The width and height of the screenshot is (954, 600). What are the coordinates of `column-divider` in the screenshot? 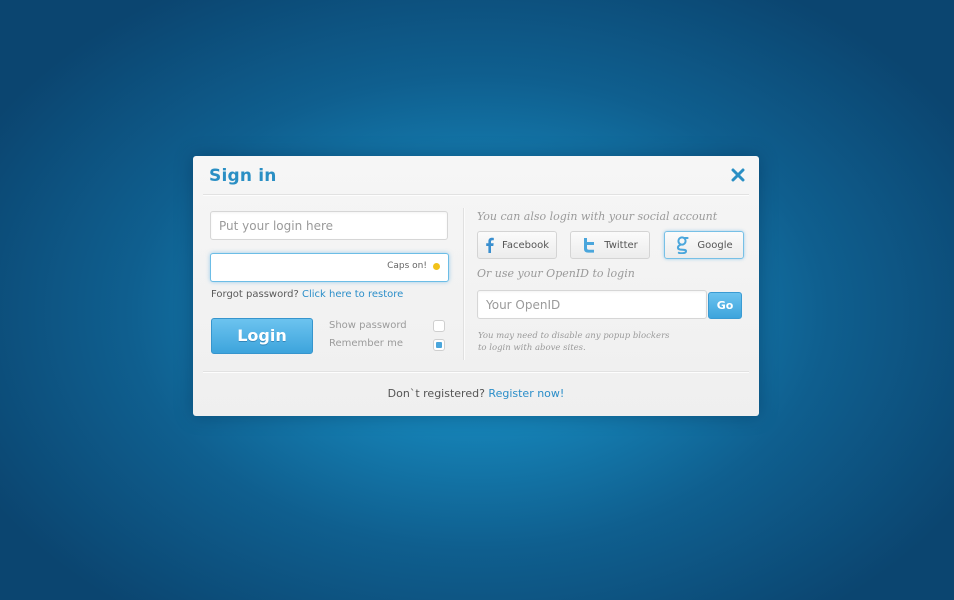 It's located at (464, 284).